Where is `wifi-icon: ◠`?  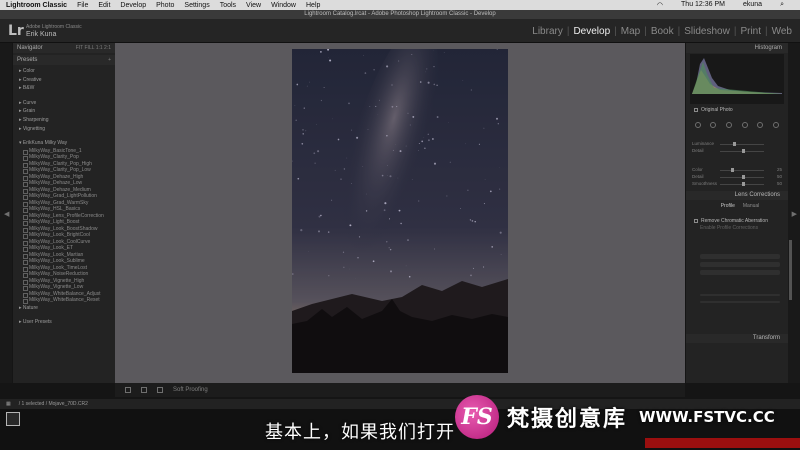 wifi-icon: ◠ is located at coordinates (660, 5).